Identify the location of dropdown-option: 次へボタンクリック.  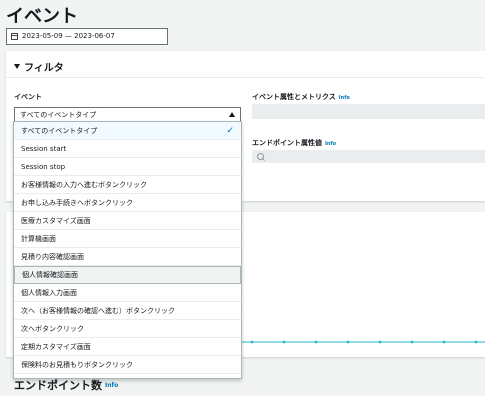
(127, 329).